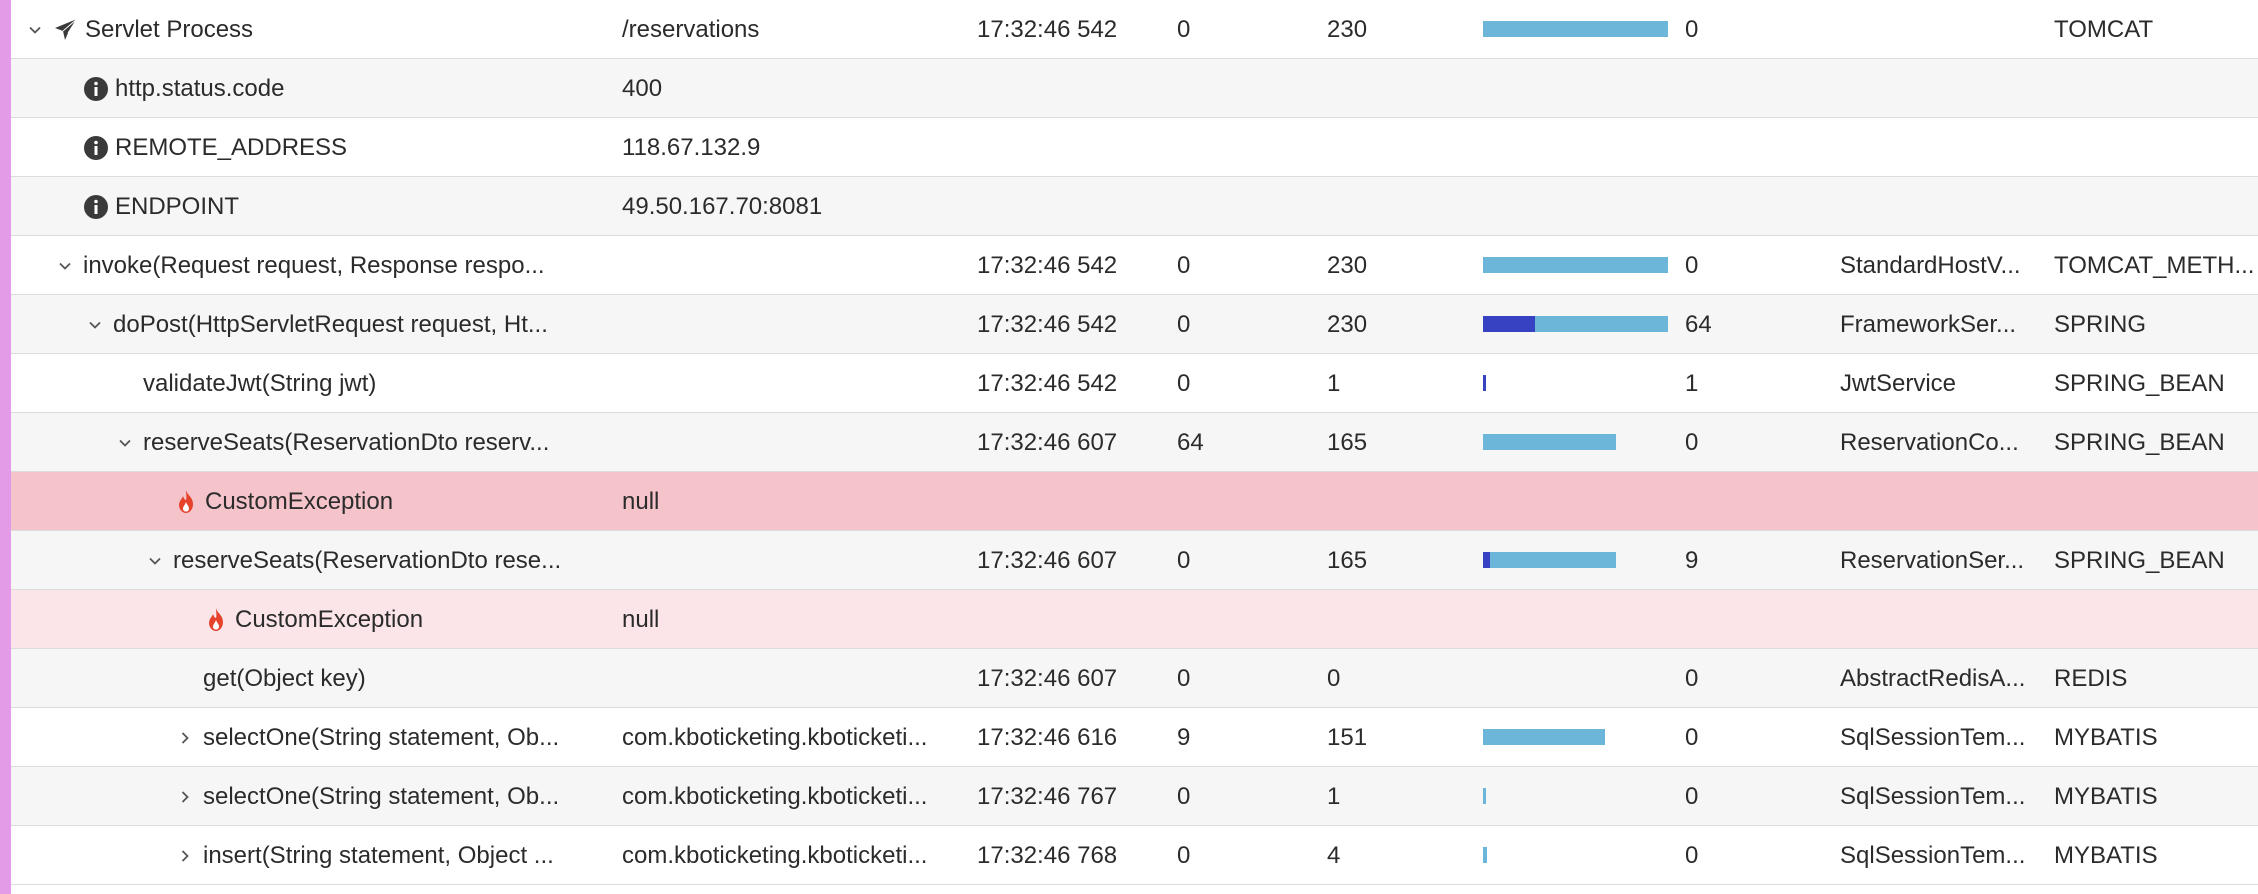 This screenshot has width=2258, height=894. I want to click on argument-cell: 118.67.132.9, so click(691, 147).